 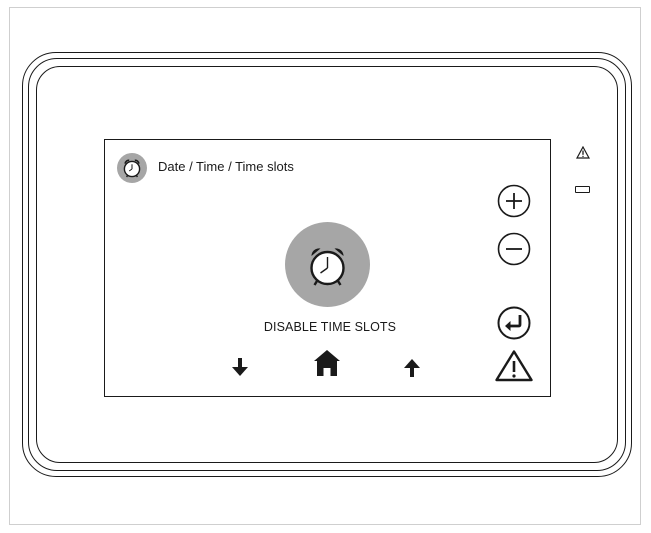 I want to click on minus-icon, so click(x=514, y=249).